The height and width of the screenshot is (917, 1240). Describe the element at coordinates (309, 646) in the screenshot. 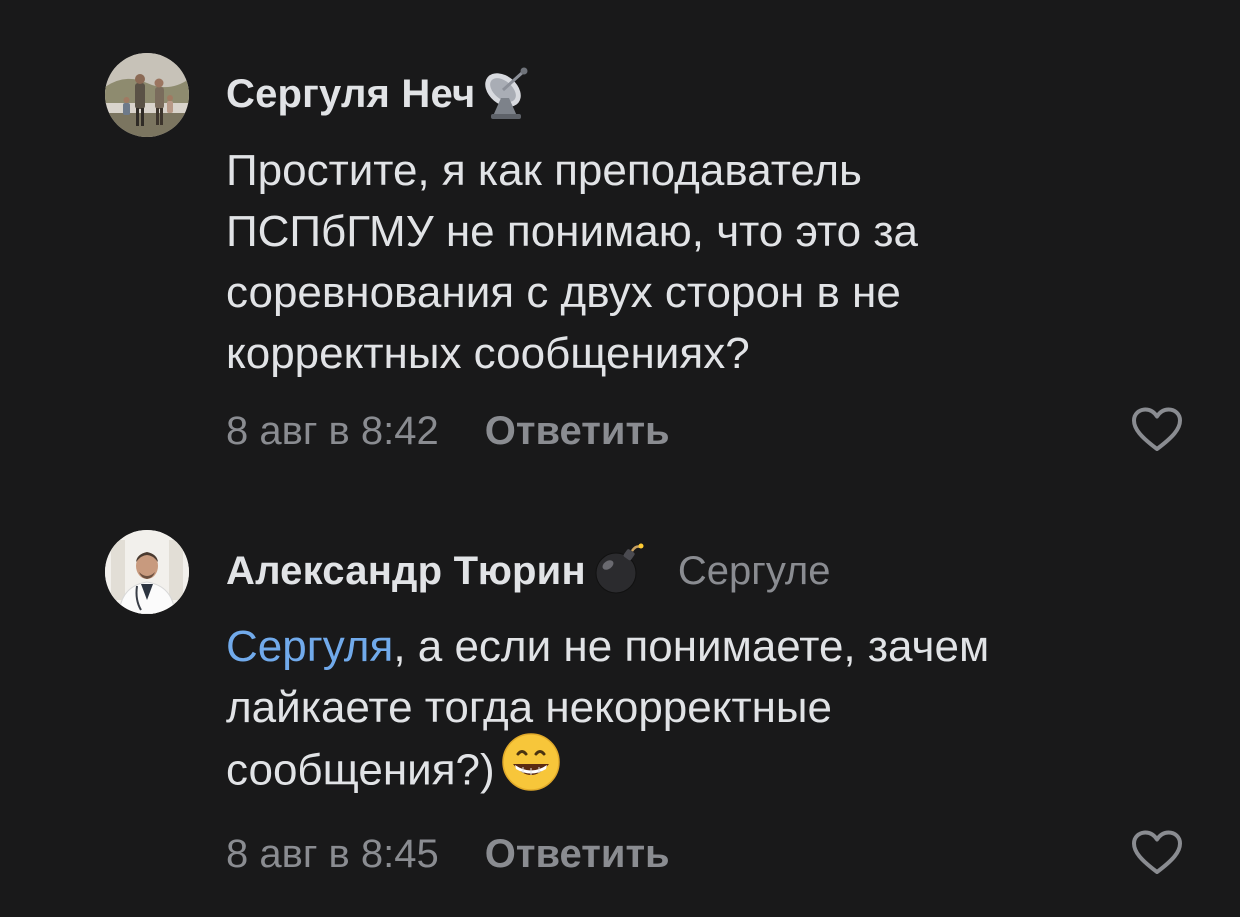

I see `mention-link: Сергуля` at that location.